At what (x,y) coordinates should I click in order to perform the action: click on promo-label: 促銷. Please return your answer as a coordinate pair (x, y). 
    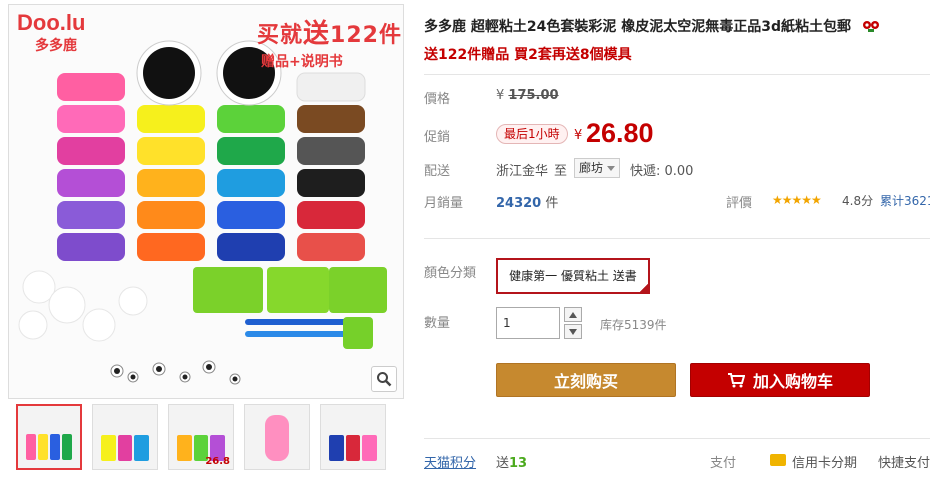
    Looking at the image, I should click on (437, 137).